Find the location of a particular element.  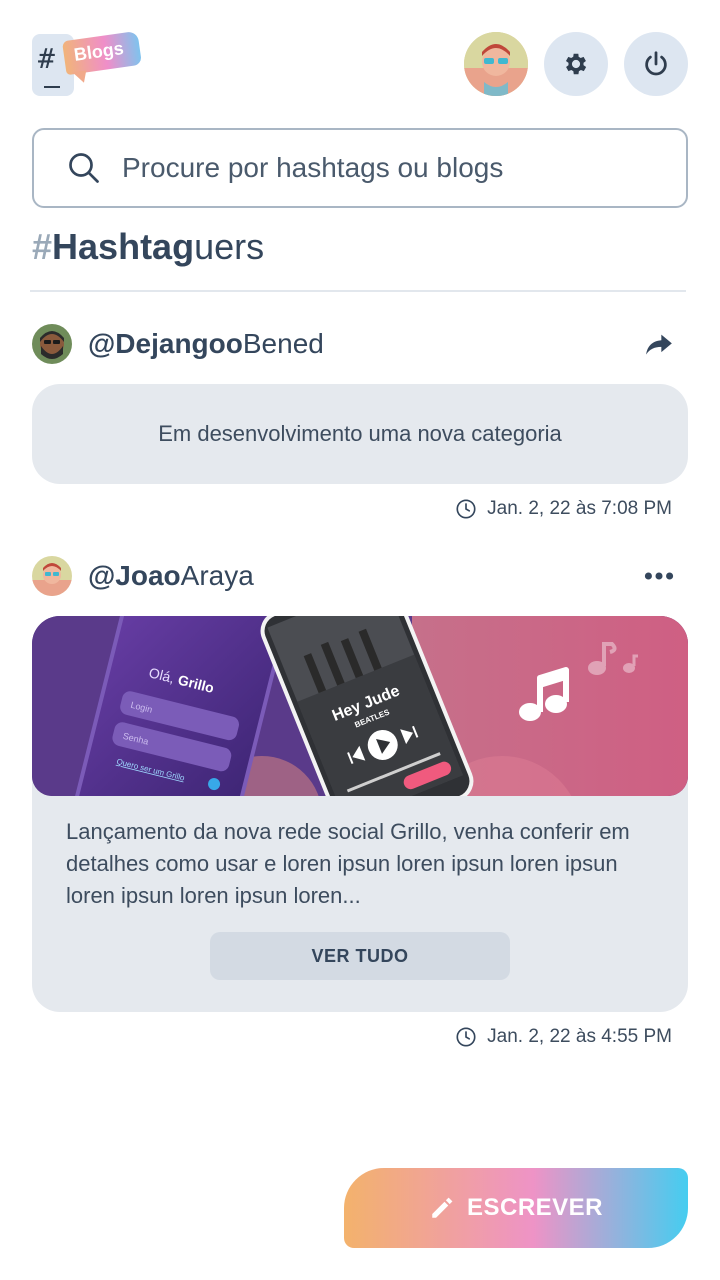

user-avatar-illustration is located at coordinates (496, 64).